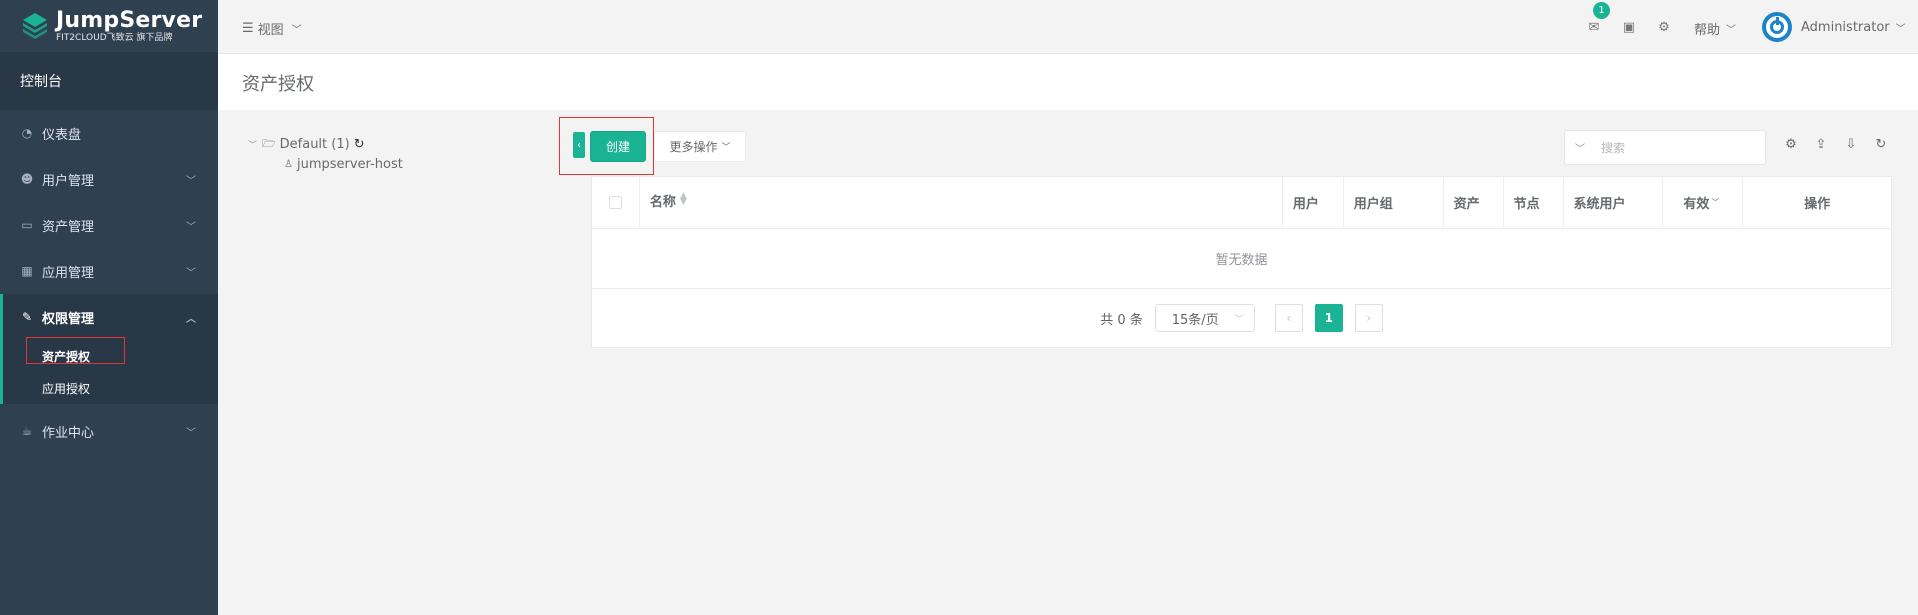  I want to click on sidebar-subitem-app-permission: 应用授权, so click(110, 388).